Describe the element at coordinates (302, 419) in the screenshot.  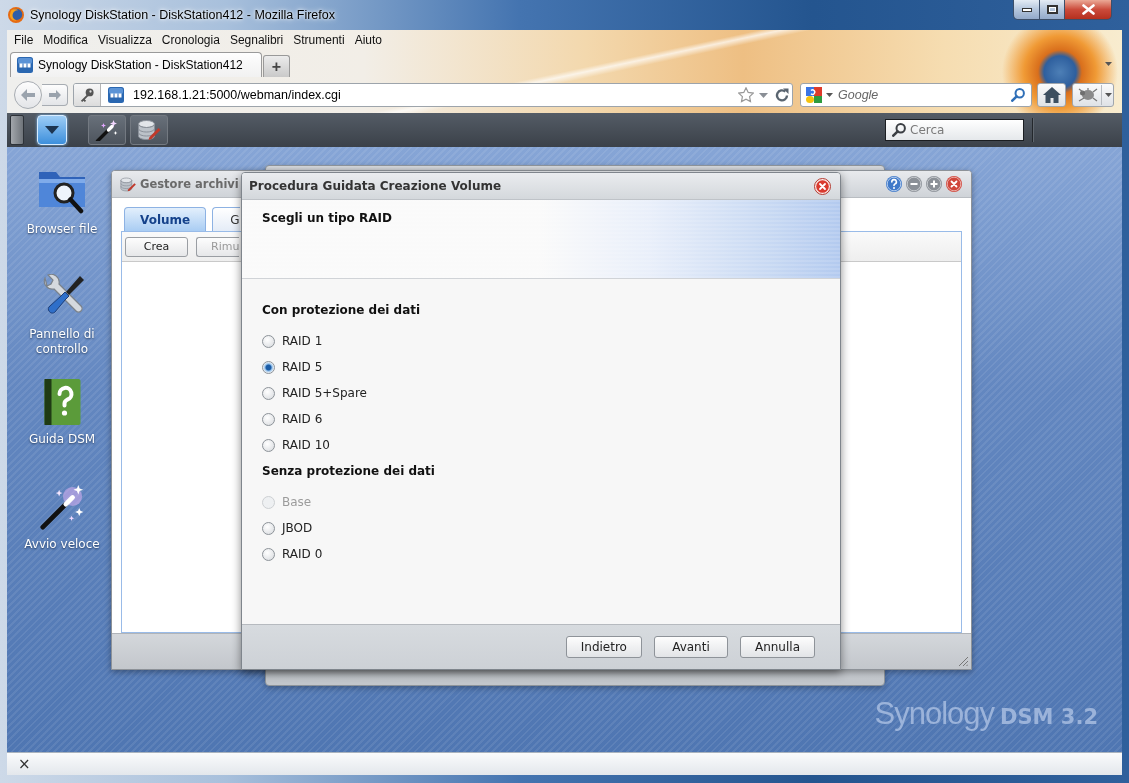
I see `option-label: RAID 6` at that location.